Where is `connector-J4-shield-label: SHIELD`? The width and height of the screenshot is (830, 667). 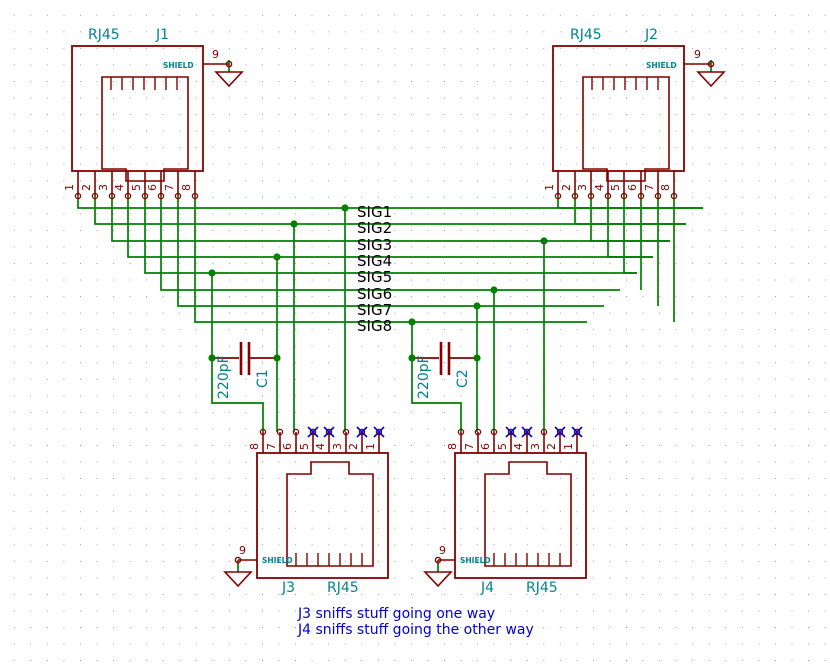
connector-J4-shield-label: SHIELD is located at coordinates (475, 560).